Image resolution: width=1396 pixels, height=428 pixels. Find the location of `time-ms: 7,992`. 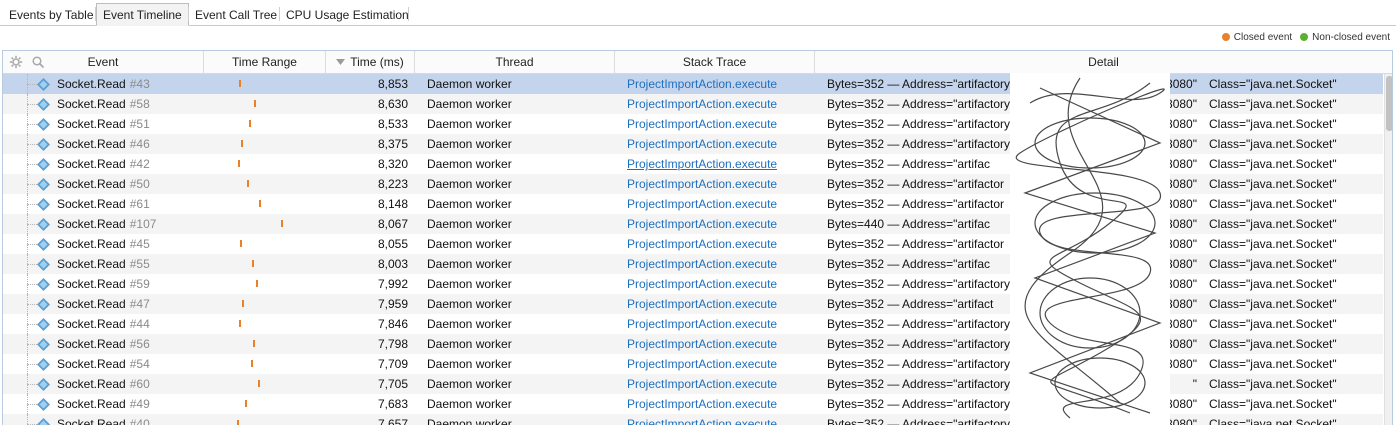

time-ms: 7,992 is located at coordinates (392, 284).